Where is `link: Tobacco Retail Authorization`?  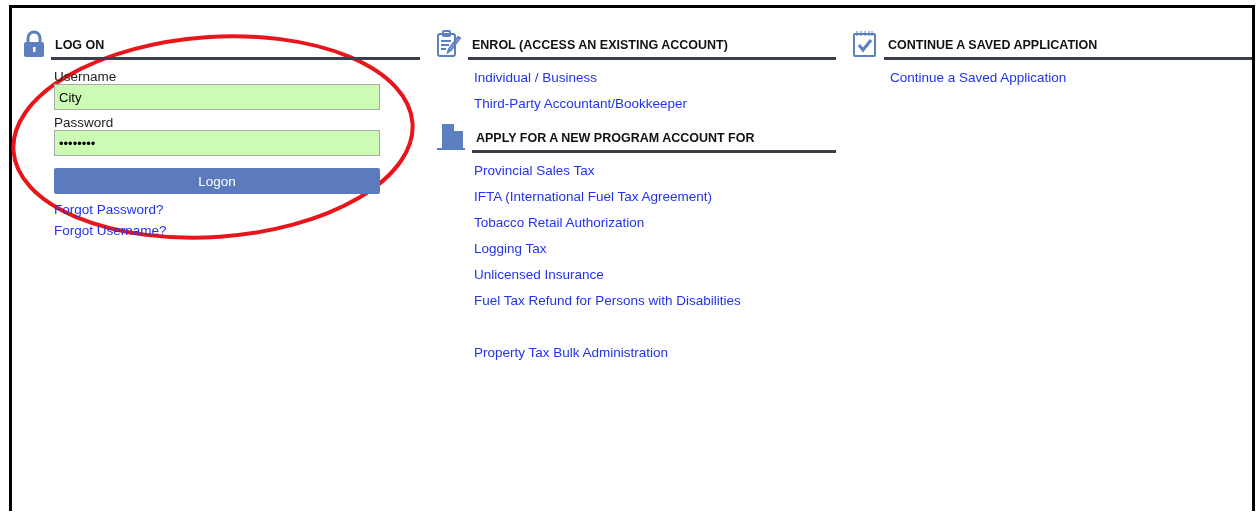 link: Tobacco Retail Authorization is located at coordinates (559, 223).